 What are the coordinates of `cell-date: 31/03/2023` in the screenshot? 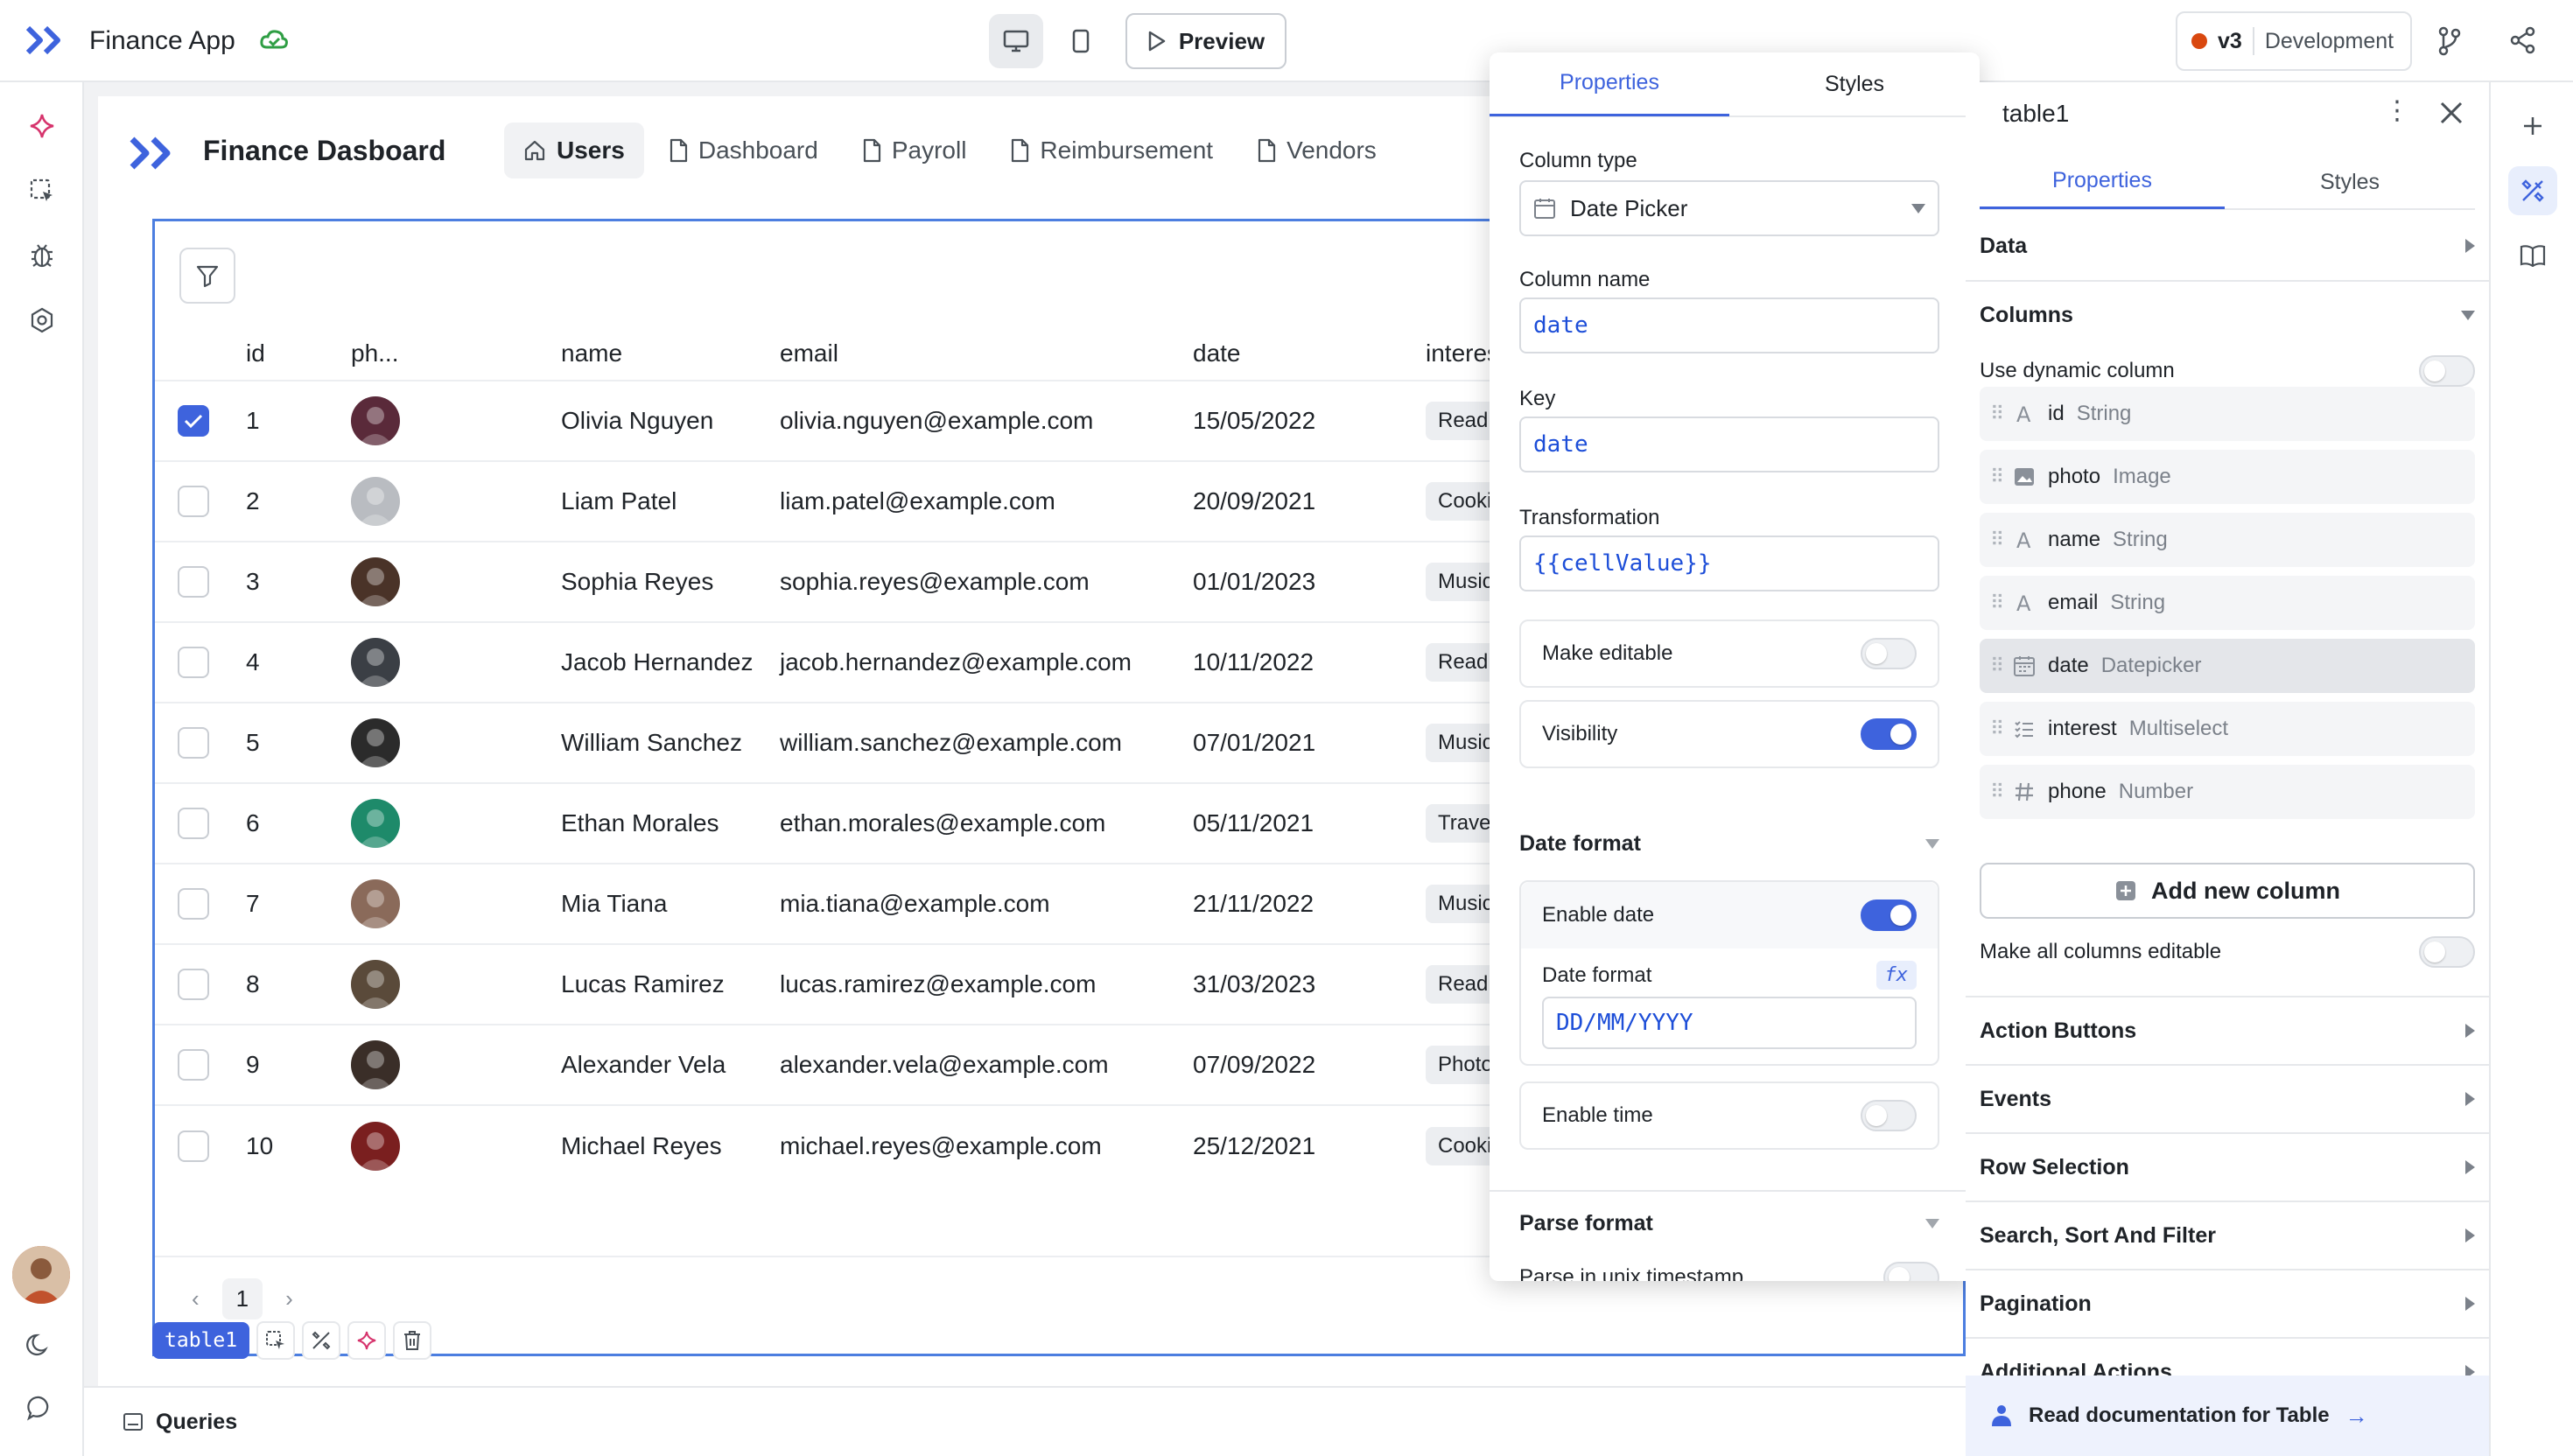 It's located at (1309, 984).